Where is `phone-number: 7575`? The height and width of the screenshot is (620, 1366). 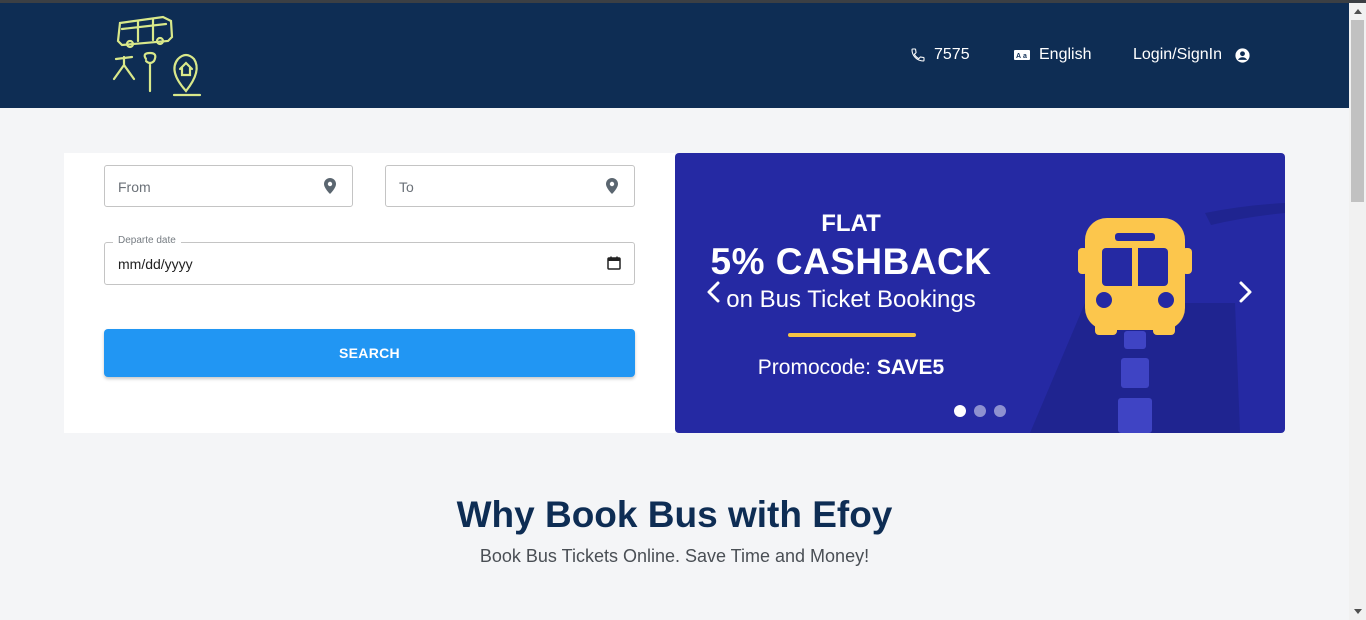
phone-number: 7575 is located at coordinates (952, 54).